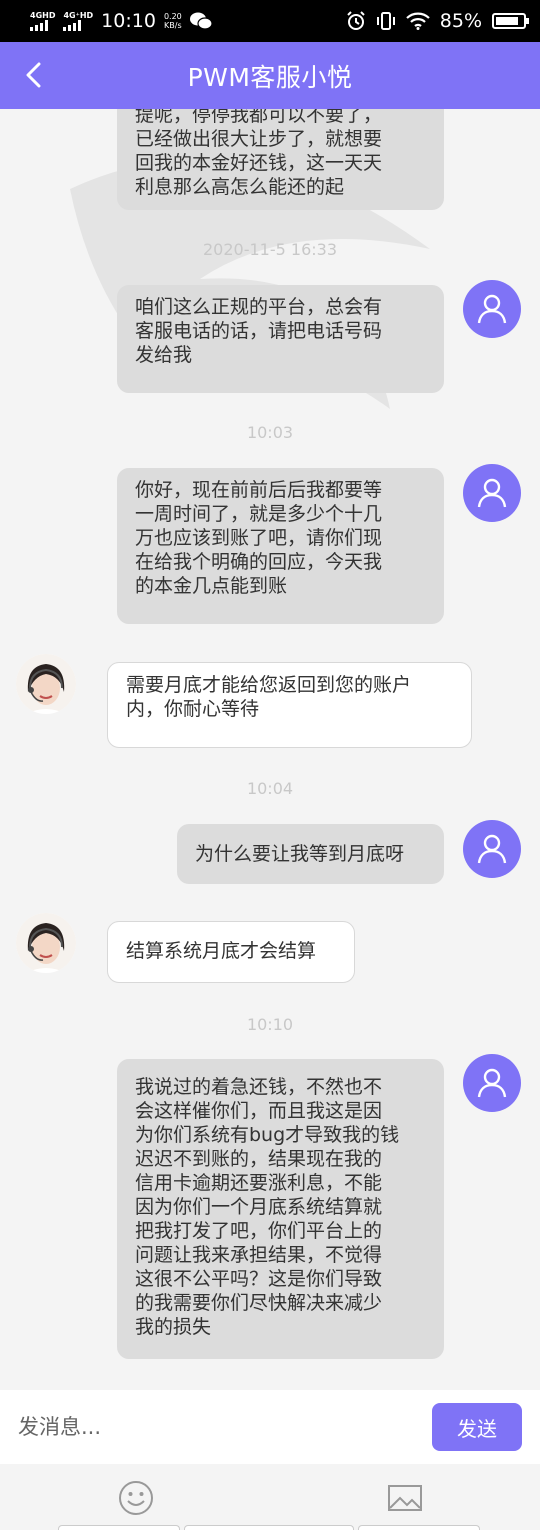 The height and width of the screenshot is (1530, 540). I want to click on chat-title: PWM客服小悦, so click(270, 77).